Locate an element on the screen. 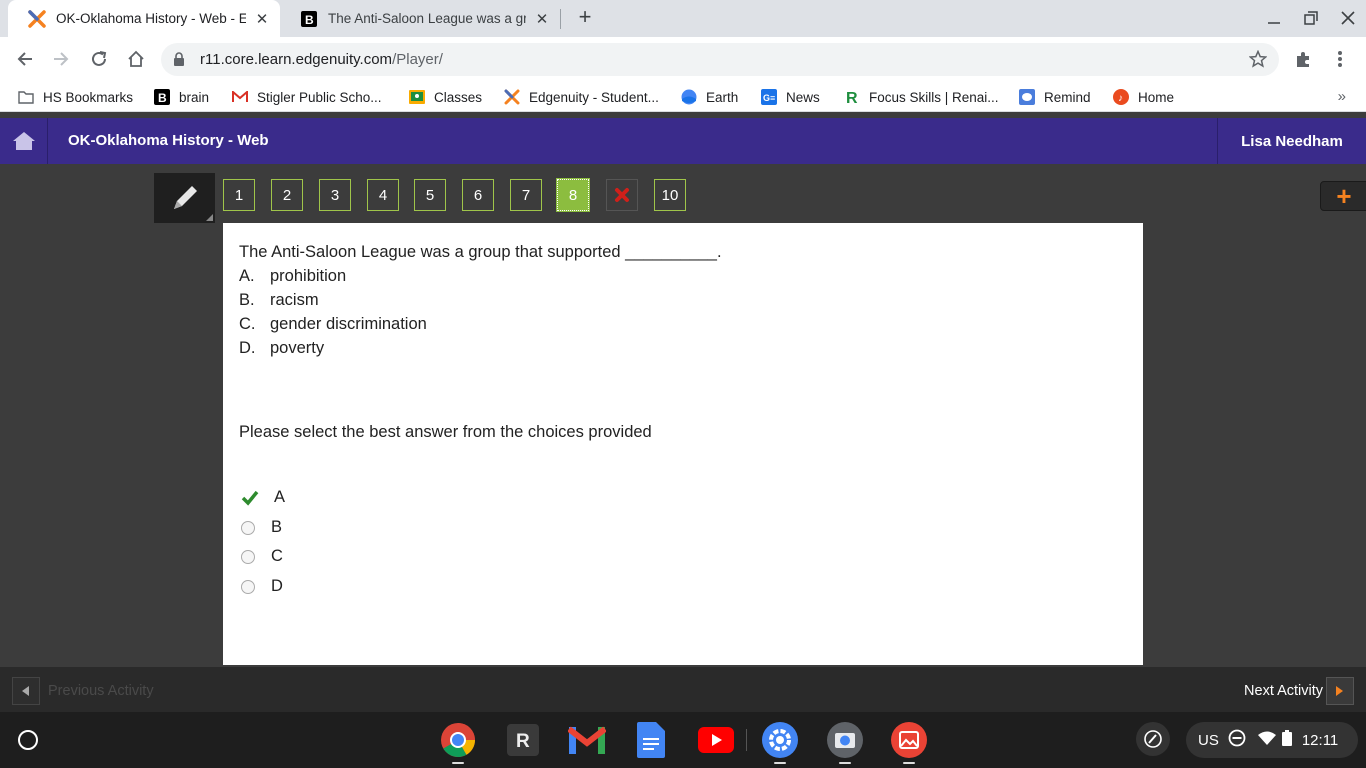 Image resolution: width=1366 pixels, height=768 pixels. camera-app-icon is located at coordinates (845, 742).